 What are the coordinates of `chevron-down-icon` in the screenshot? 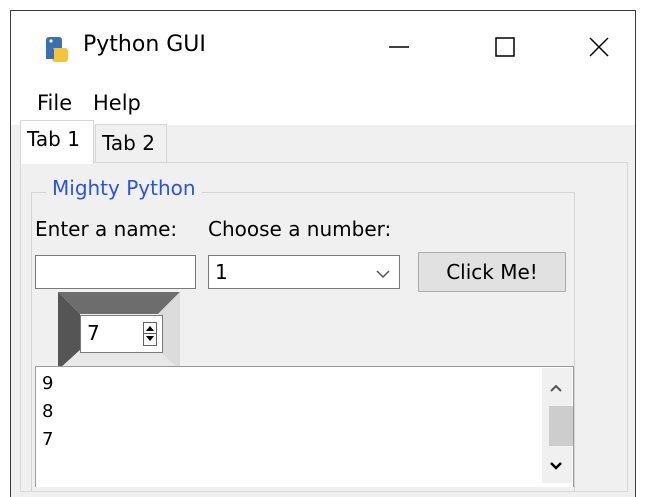 It's located at (383, 274).